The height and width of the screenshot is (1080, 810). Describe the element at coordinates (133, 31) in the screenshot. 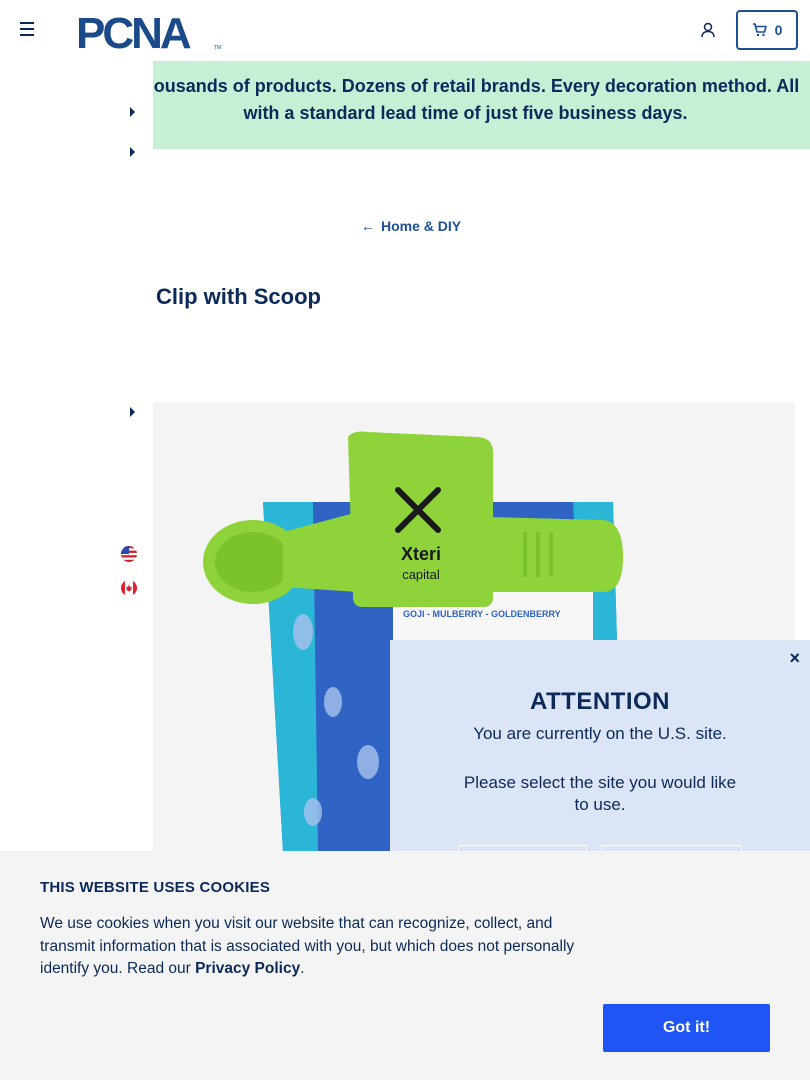

I see `logo-text: PCNA` at that location.